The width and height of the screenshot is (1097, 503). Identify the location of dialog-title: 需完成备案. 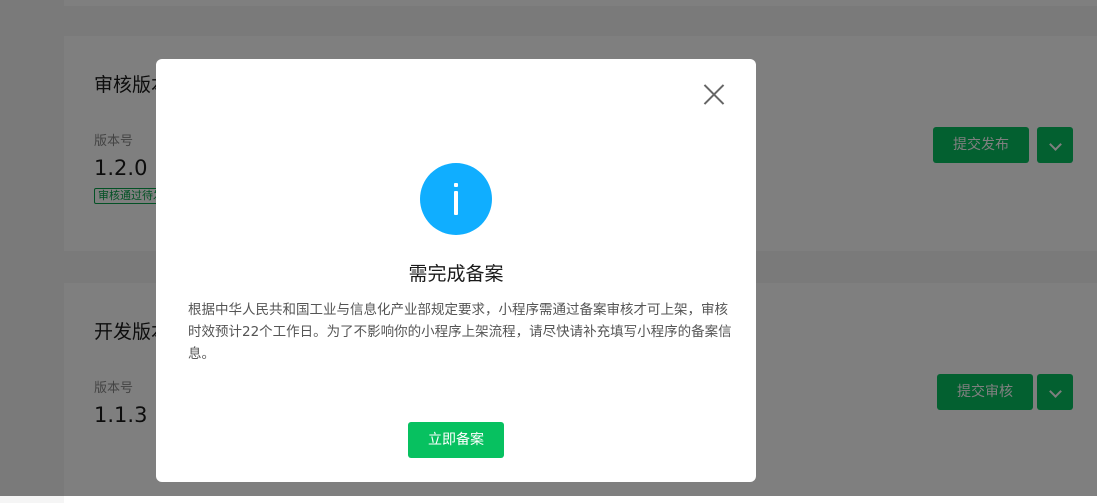
(456, 274).